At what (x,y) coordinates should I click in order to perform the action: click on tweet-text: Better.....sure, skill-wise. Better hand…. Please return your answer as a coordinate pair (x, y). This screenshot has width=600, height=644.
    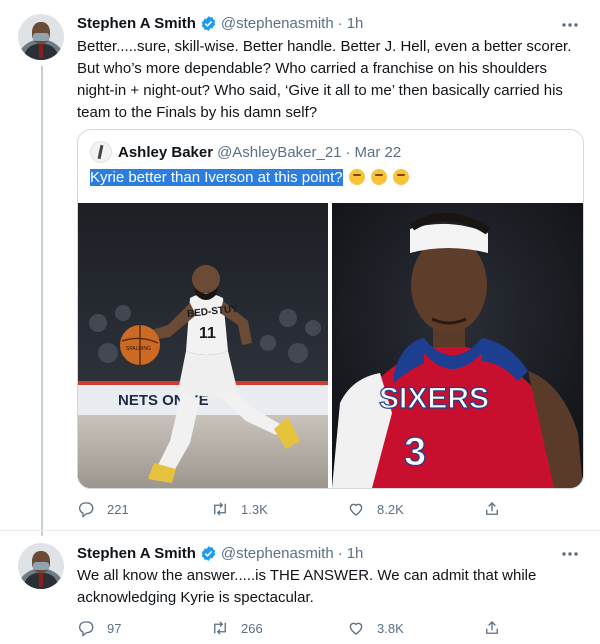
    Looking at the image, I should click on (324, 79).